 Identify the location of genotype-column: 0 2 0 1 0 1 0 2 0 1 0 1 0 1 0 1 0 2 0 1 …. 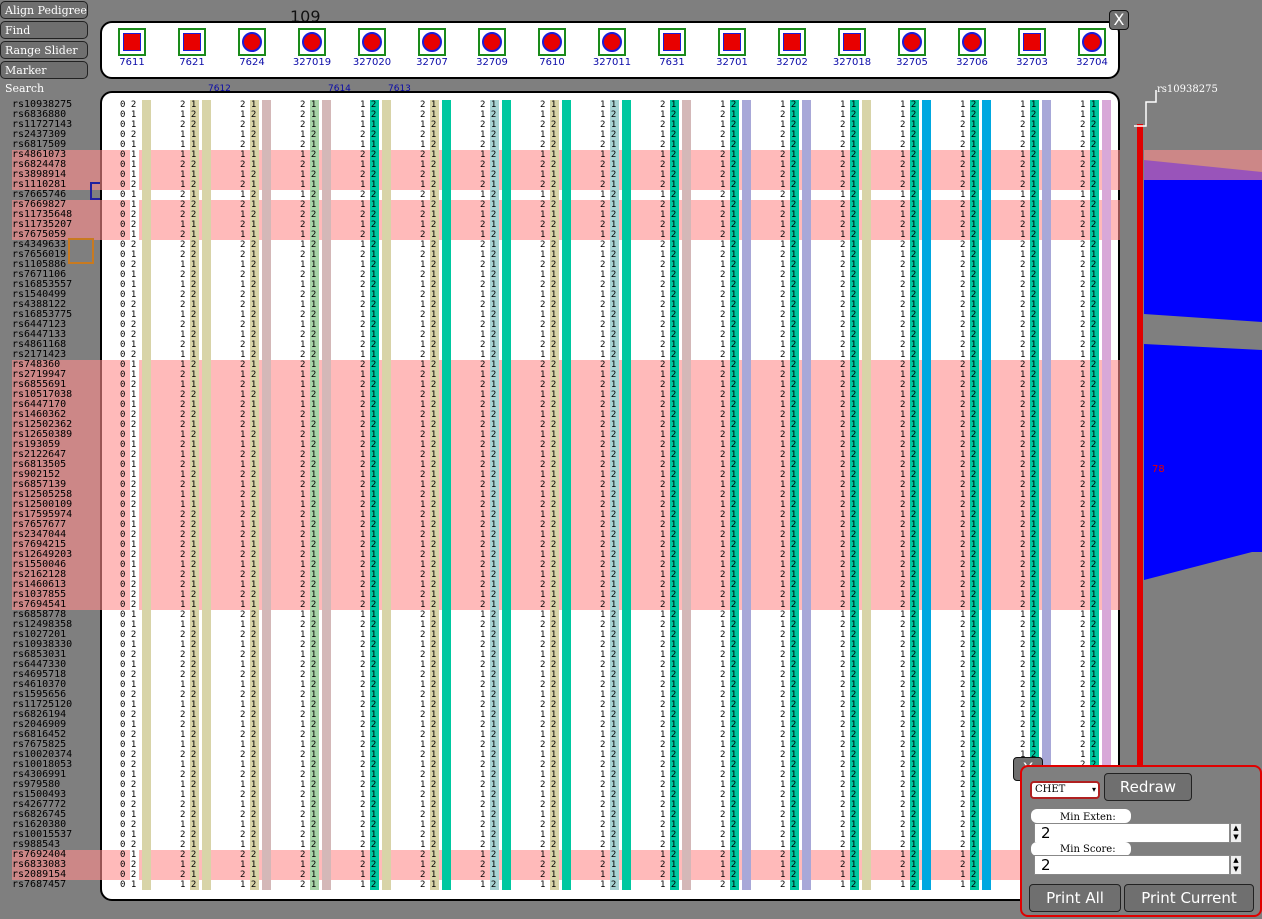
(128, 495).